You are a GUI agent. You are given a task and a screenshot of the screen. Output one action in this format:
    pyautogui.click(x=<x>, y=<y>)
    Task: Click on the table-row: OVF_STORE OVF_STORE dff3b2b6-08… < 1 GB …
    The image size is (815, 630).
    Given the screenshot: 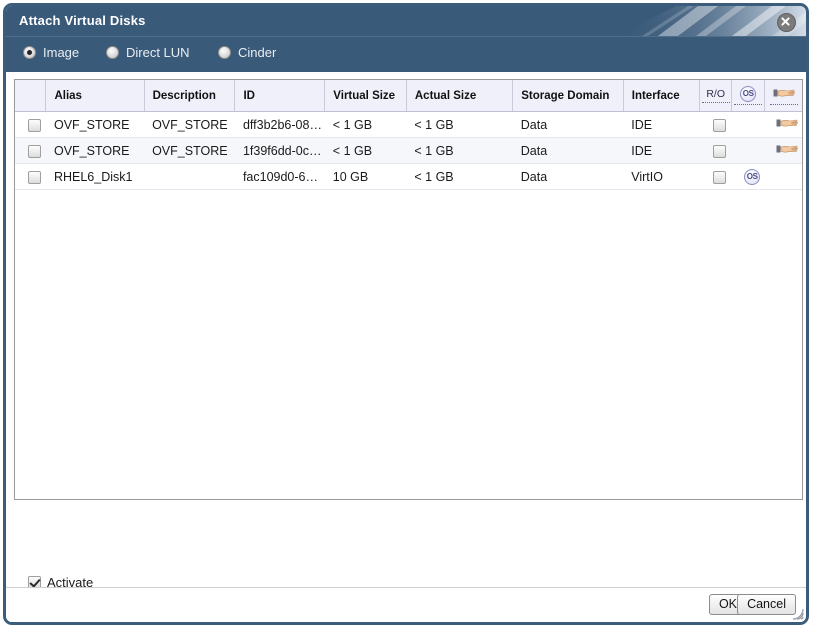 What is the action you would take?
    pyautogui.click(x=408, y=124)
    